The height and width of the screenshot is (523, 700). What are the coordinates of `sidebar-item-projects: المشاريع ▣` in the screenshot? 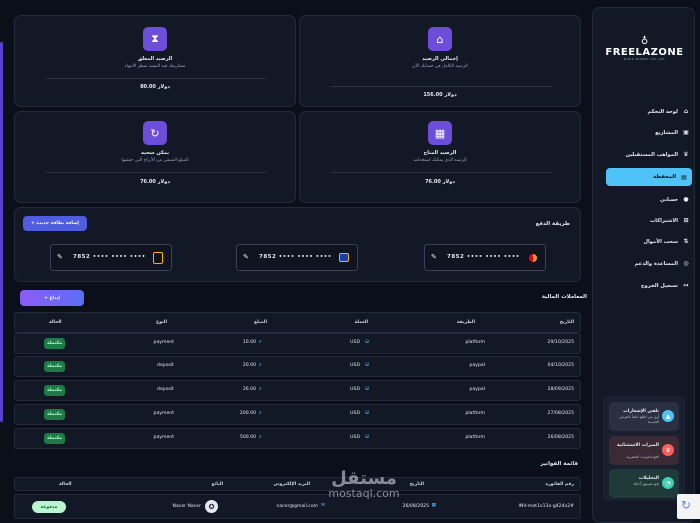 It's located at (648, 132).